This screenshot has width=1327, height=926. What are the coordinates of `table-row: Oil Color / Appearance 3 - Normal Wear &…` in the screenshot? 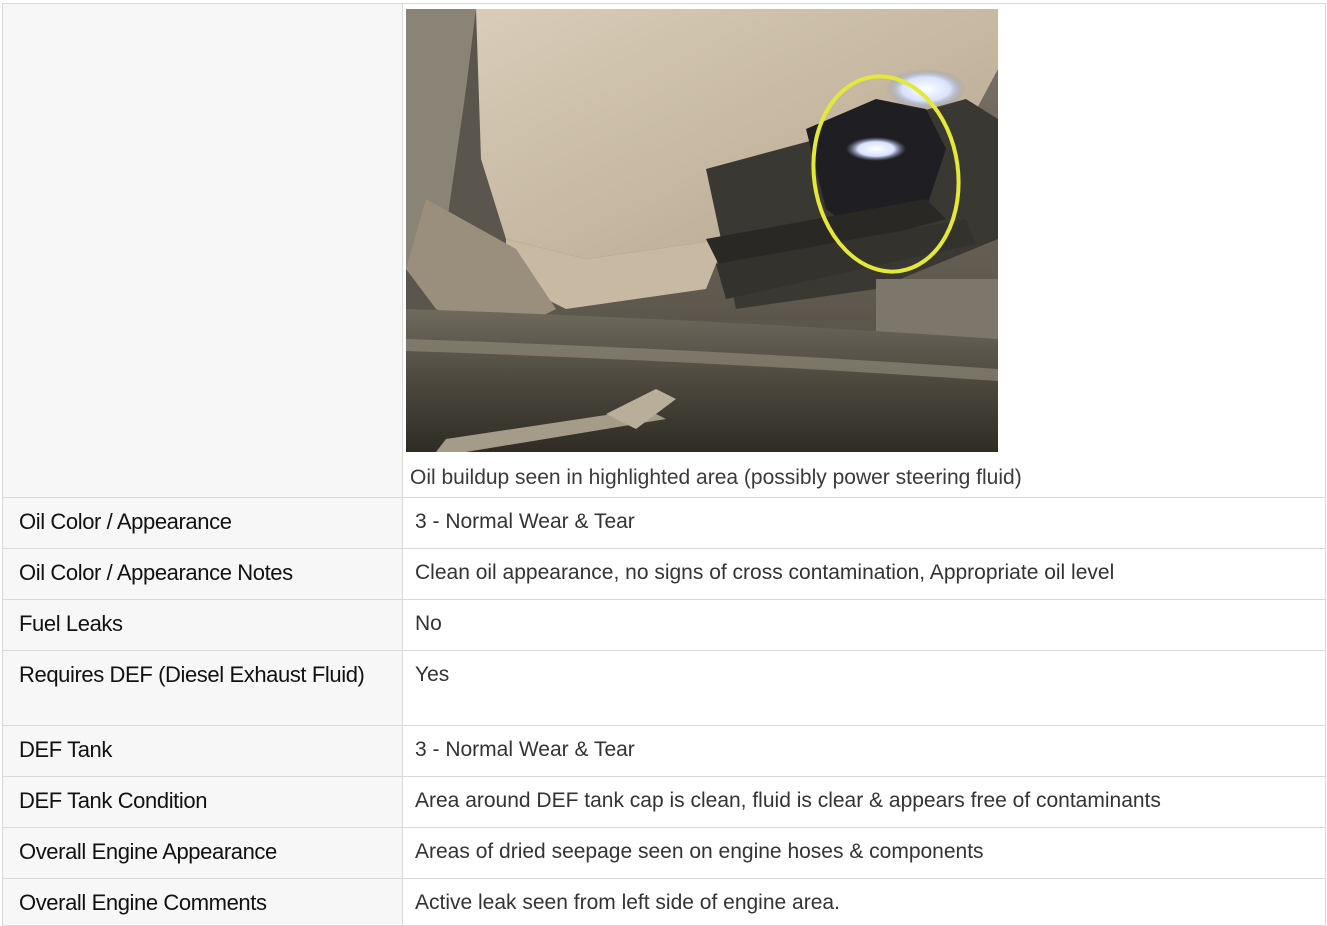 It's located at (664, 523).